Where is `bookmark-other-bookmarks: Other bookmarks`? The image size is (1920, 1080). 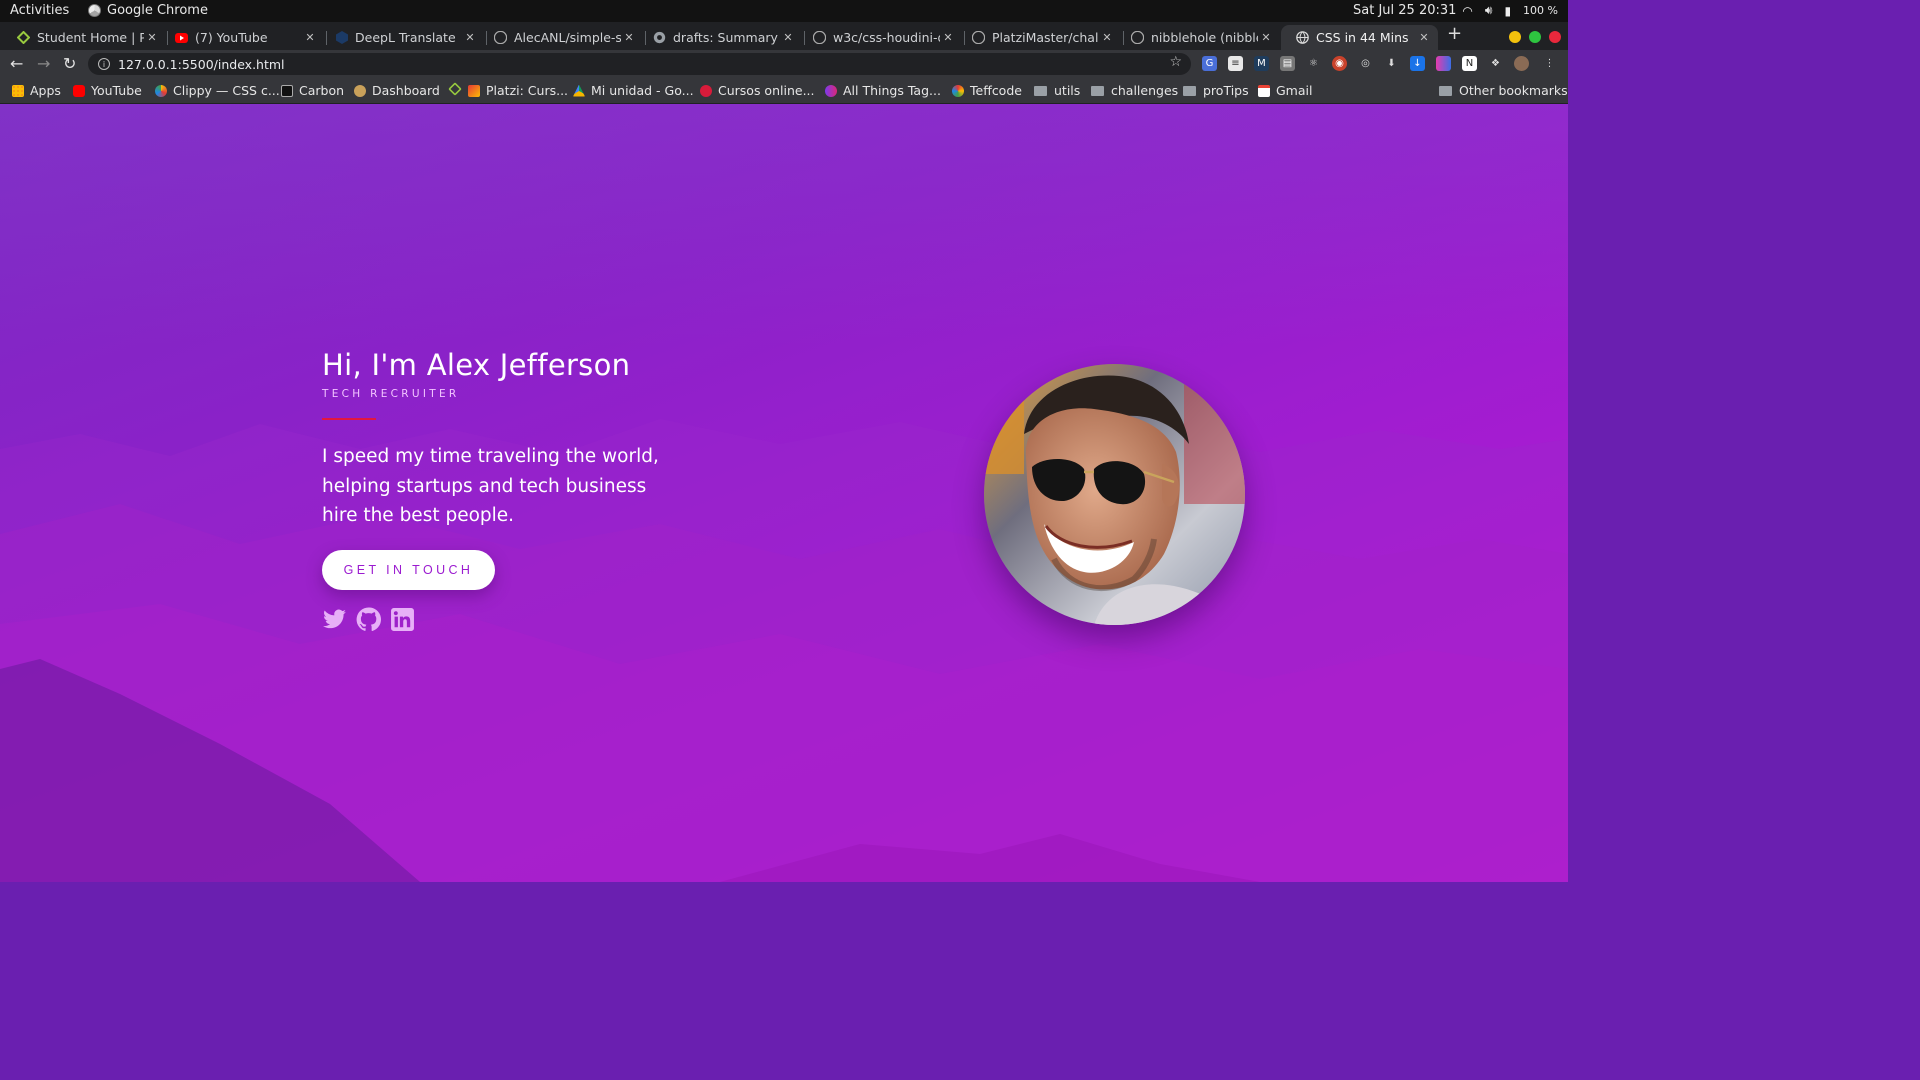 bookmark-other-bookmarks: Other bookmarks is located at coordinates (1503, 90).